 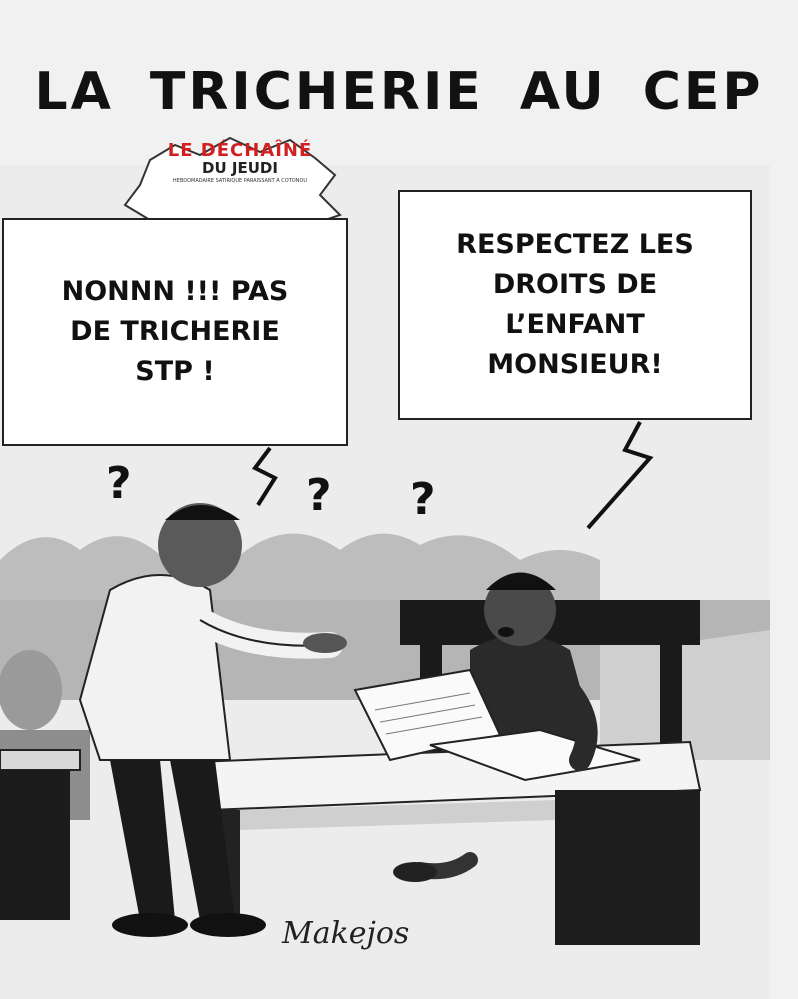 What do you see at coordinates (175, 371) in the screenshot?
I see `teacher-line: STP !` at bounding box center [175, 371].